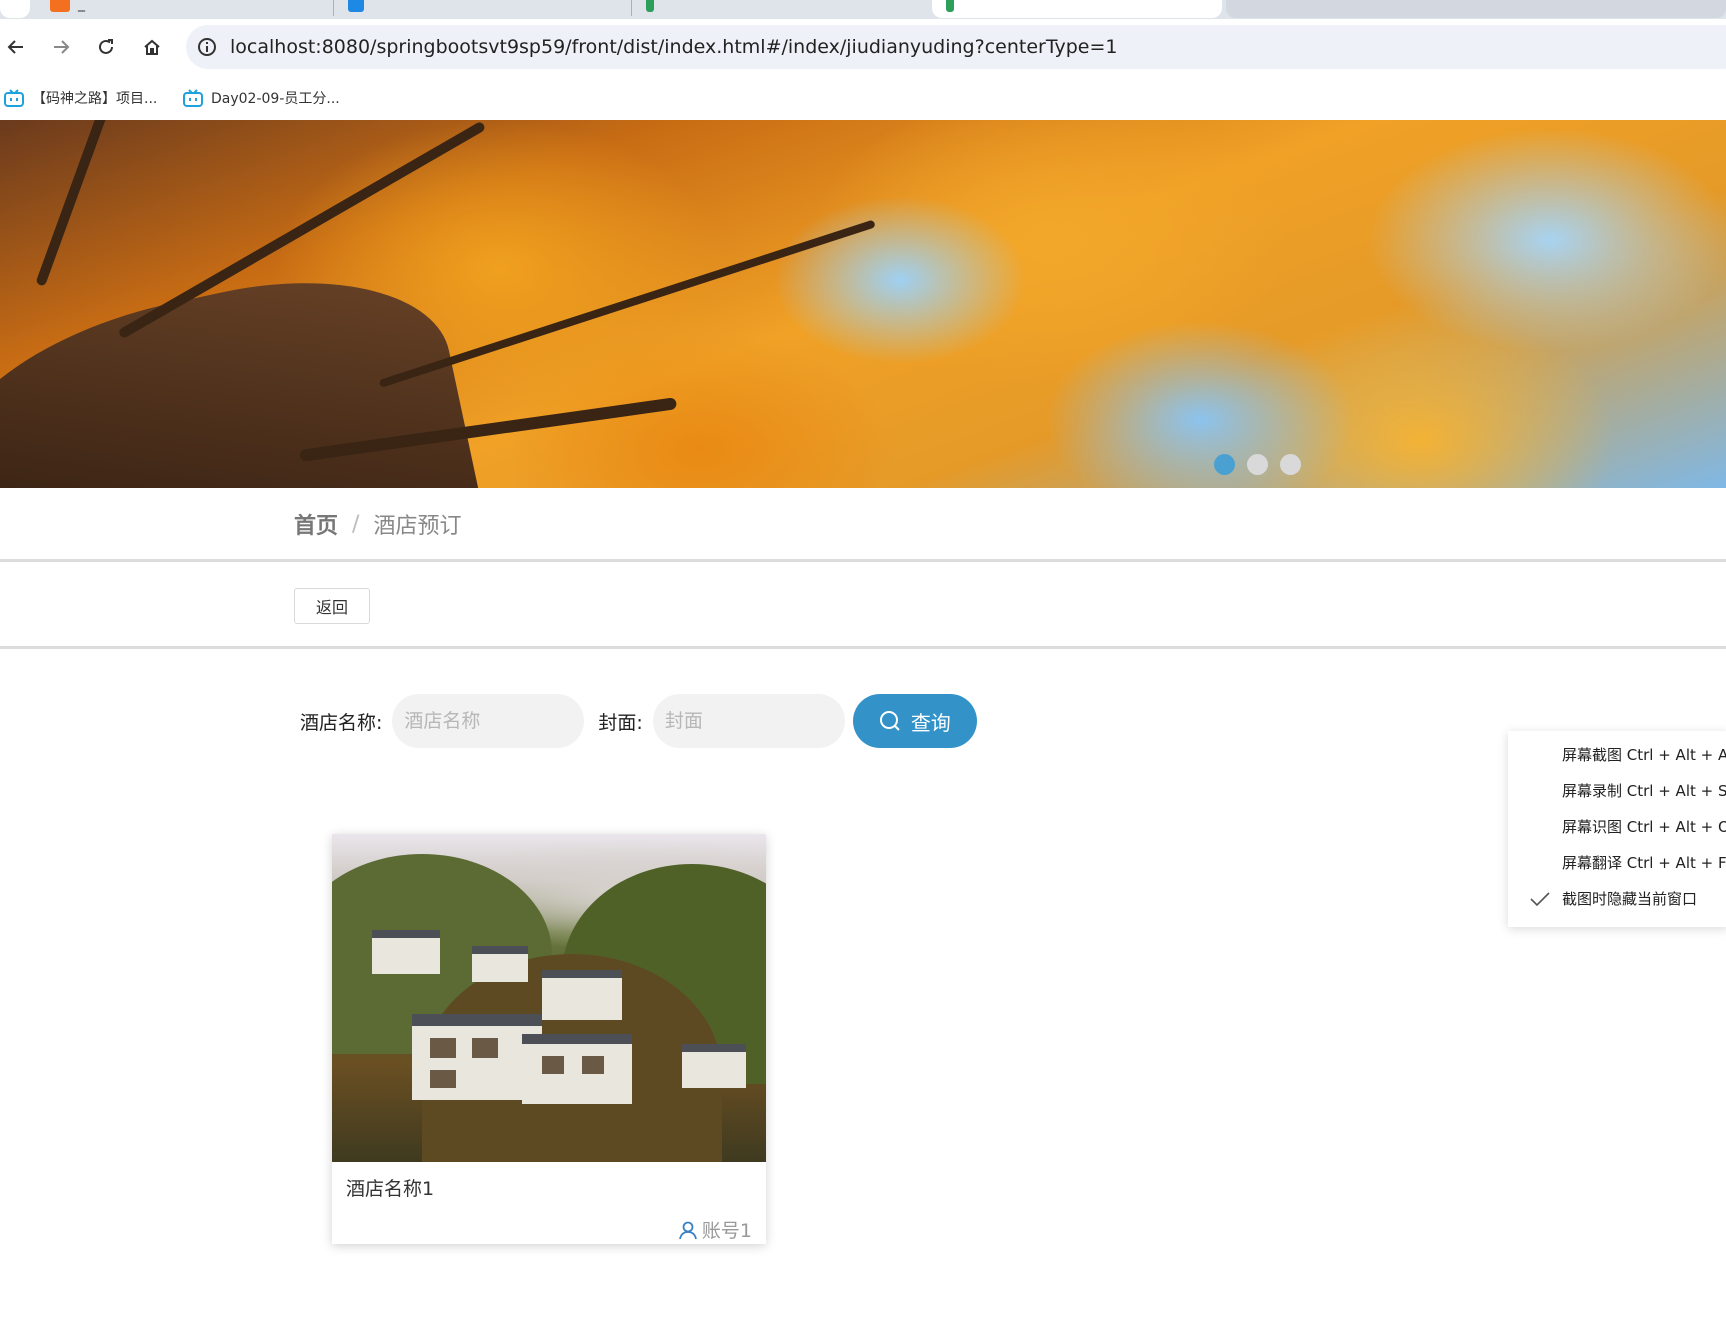 This screenshot has width=1726, height=1343. What do you see at coordinates (726, 1231) in the screenshot?
I see `hotel-account-label: 账号1` at bounding box center [726, 1231].